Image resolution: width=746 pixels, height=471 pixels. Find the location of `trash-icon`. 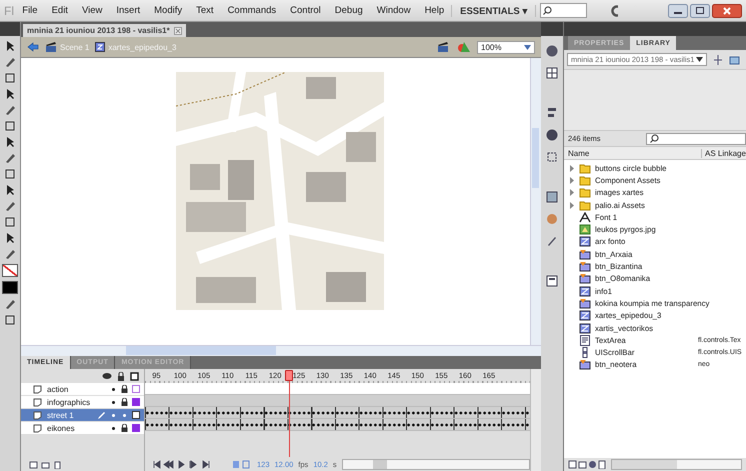

trash-icon is located at coordinates (57, 464).